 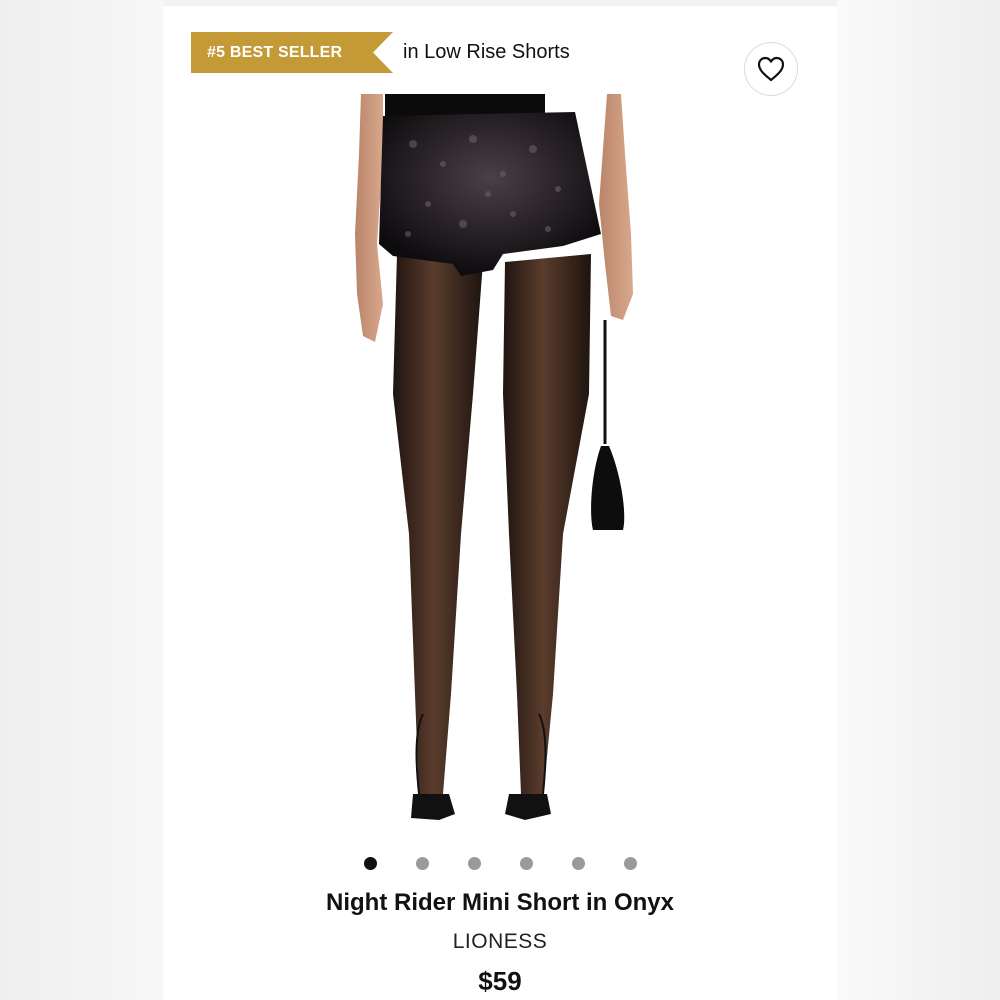 I want to click on heart-icon, so click(x=771, y=69).